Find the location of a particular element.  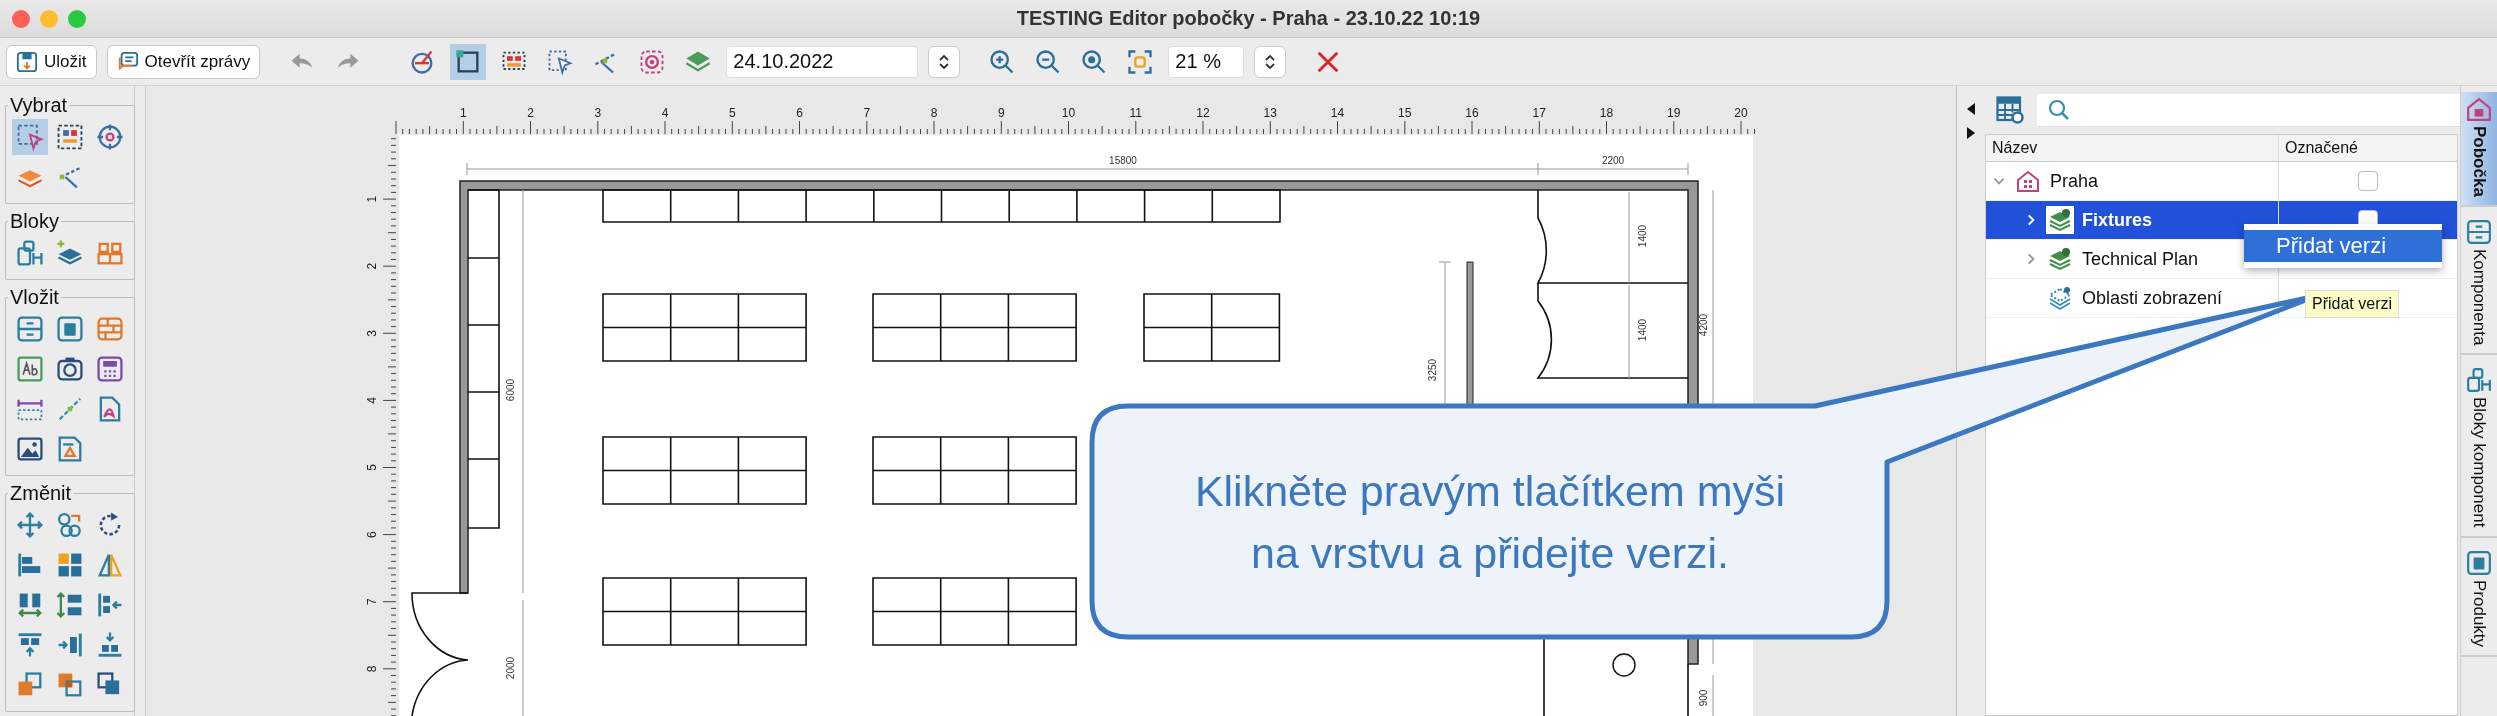

dimension-label: 6000 is located at coordinates (510, 390).